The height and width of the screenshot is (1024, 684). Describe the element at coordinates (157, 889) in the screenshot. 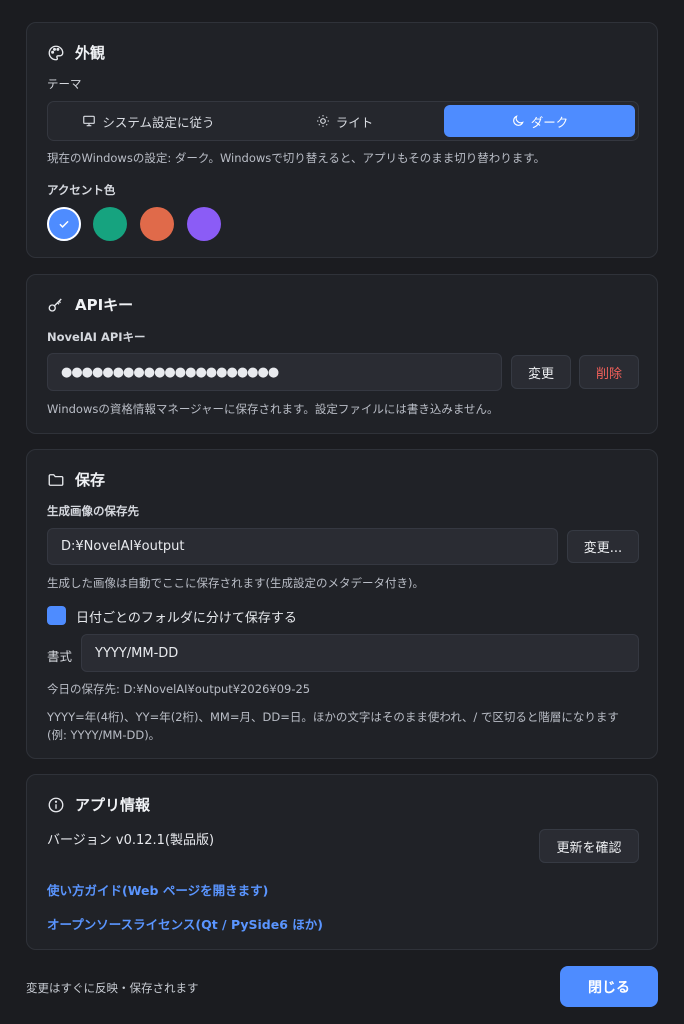

I see `usage-guide-link: 使い方ガイド(Web ページを開きます)` at that location.